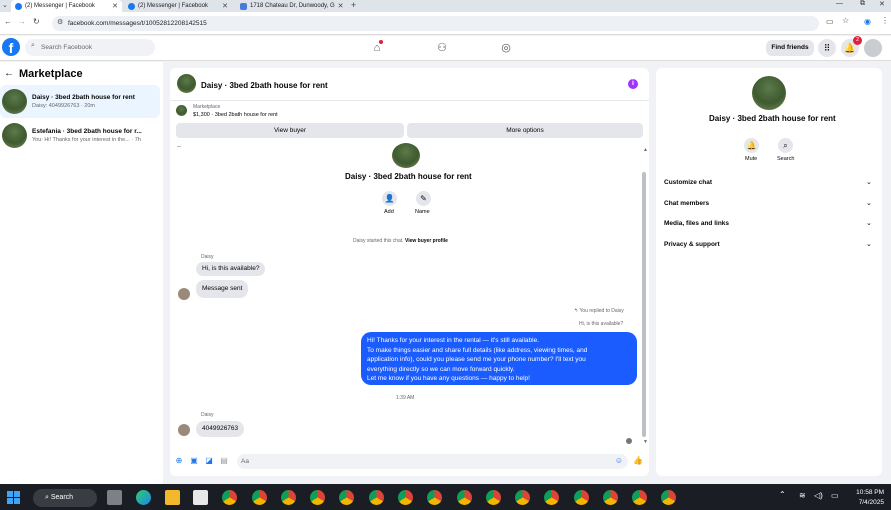 This screenshot has width=891, height=510. Describe the element at coordinates (172, 497) in the screenshot. I see `file-explorer-icon` at that location.